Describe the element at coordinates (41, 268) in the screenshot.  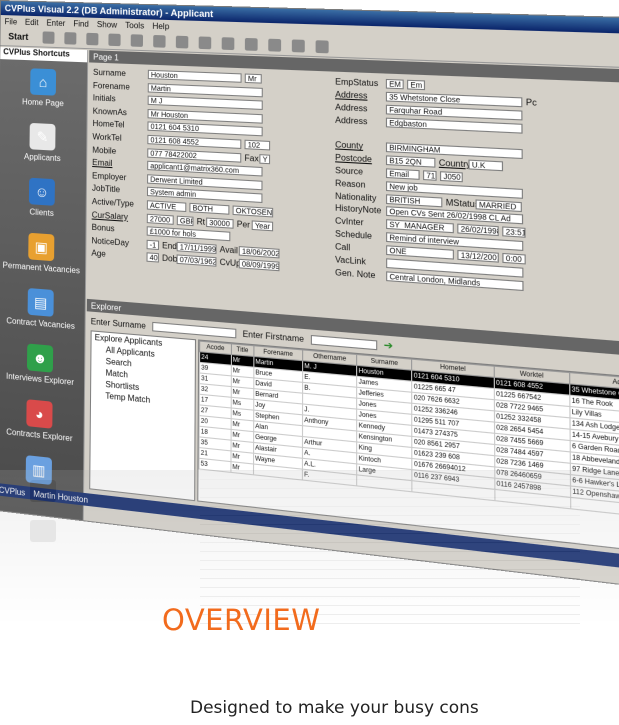
I see `shortcut-label: Permanent Vacancies` at that location.